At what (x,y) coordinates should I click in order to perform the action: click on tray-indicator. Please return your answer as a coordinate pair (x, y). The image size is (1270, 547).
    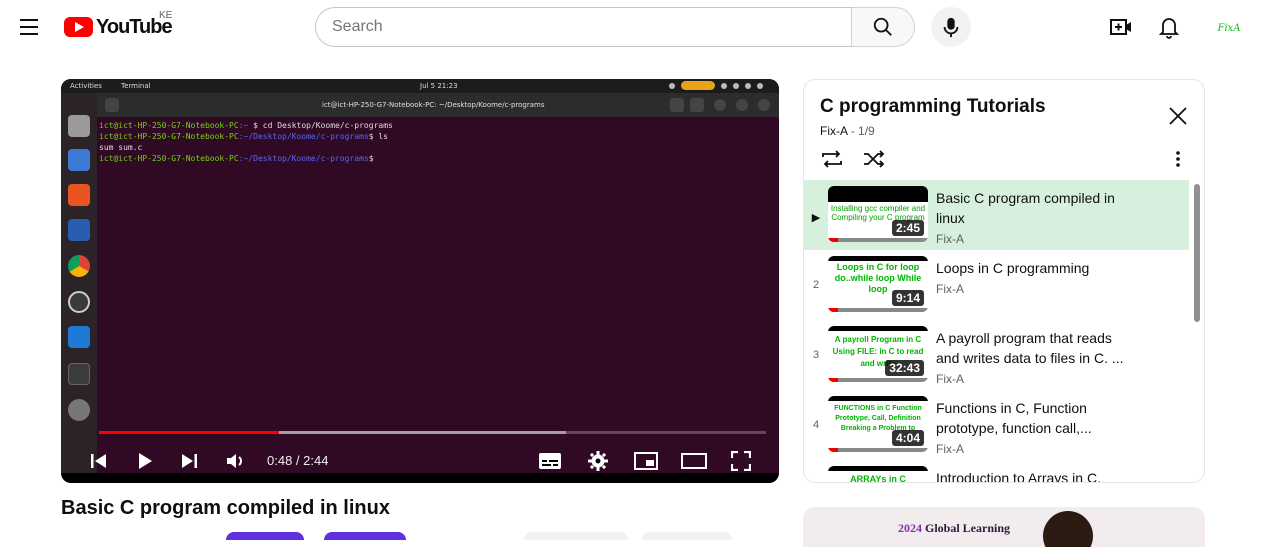
    Looking at the image, I should click on (698, 85).